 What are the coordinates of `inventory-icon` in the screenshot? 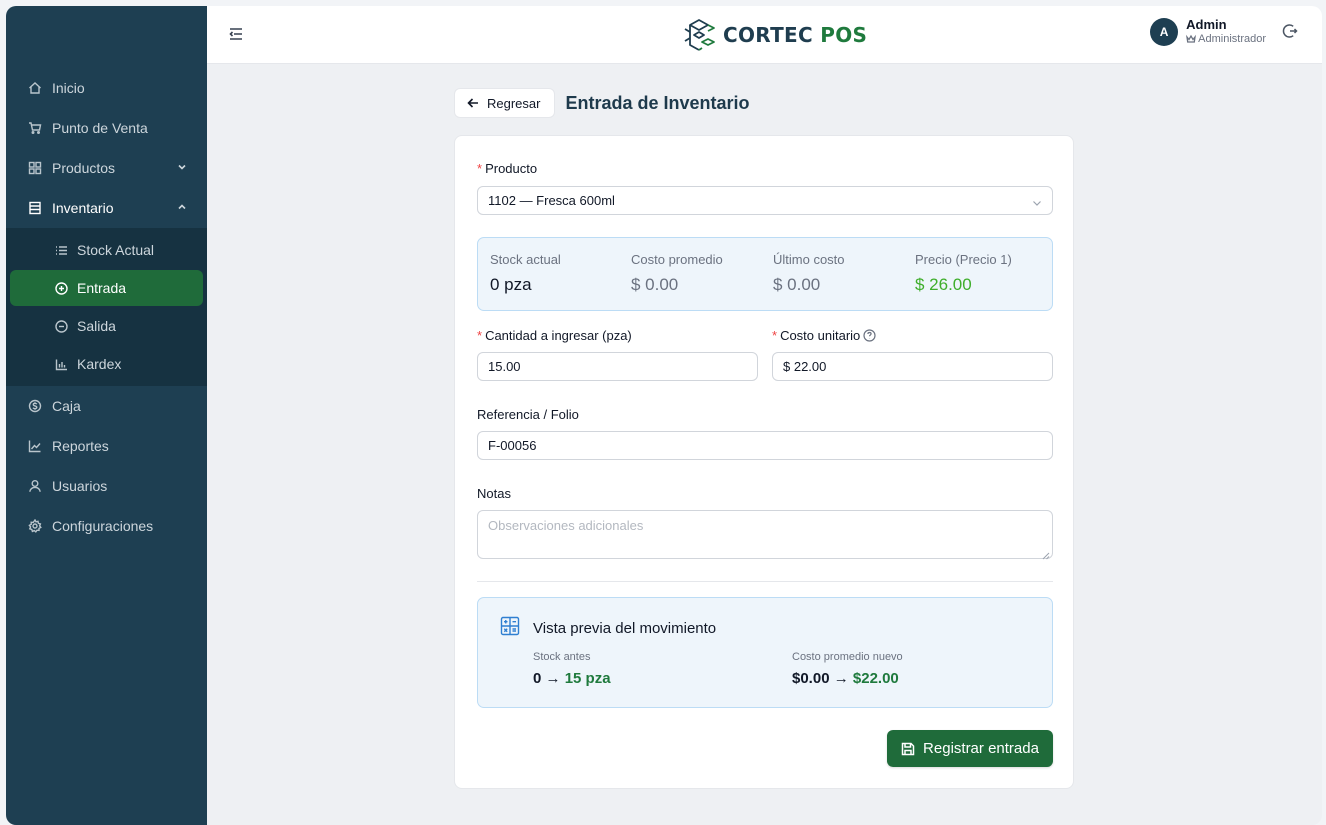 It's located at (35, 208).